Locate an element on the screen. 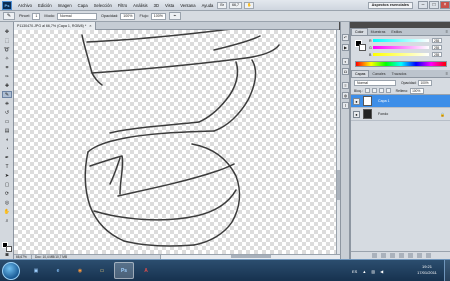  link-layers-icon is located at coordinates (374, 255).